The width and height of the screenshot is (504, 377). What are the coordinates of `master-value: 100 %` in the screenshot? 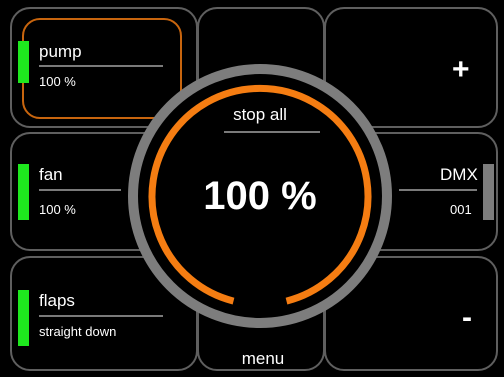 It's located at (260, 196).